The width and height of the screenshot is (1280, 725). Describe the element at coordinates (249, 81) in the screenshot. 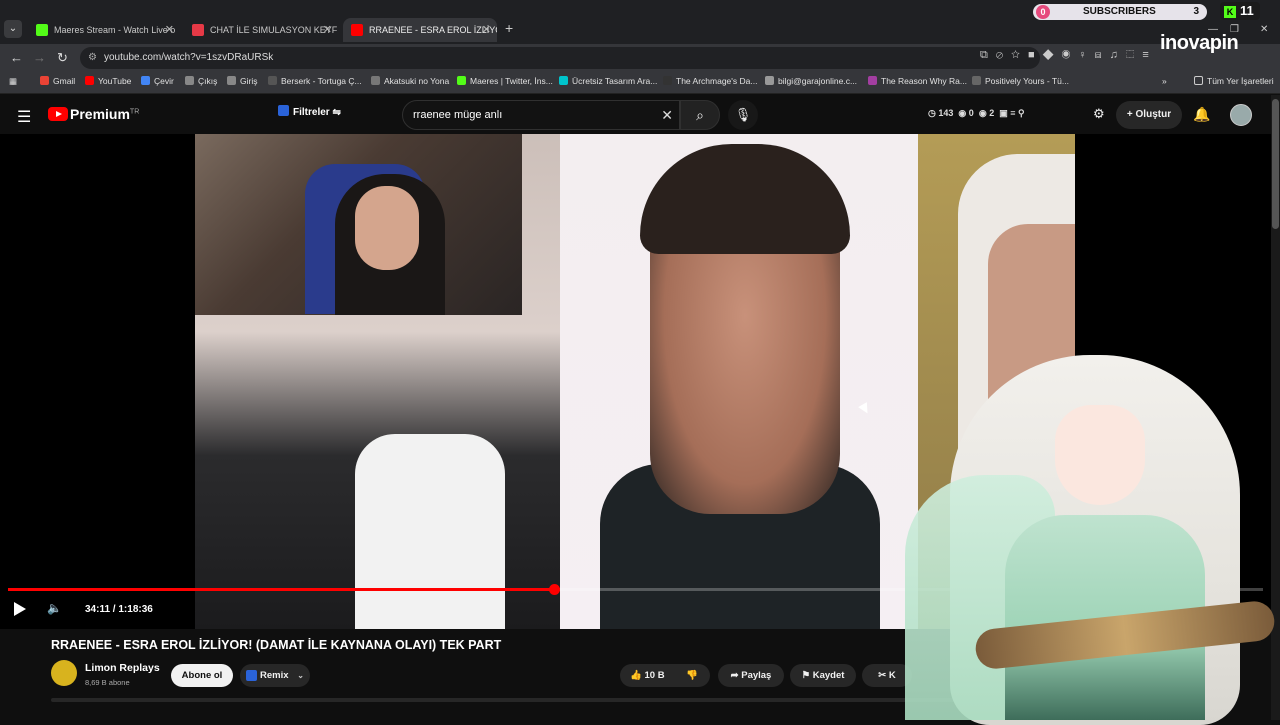

I see `bookmark-label: Giriş` at that location.